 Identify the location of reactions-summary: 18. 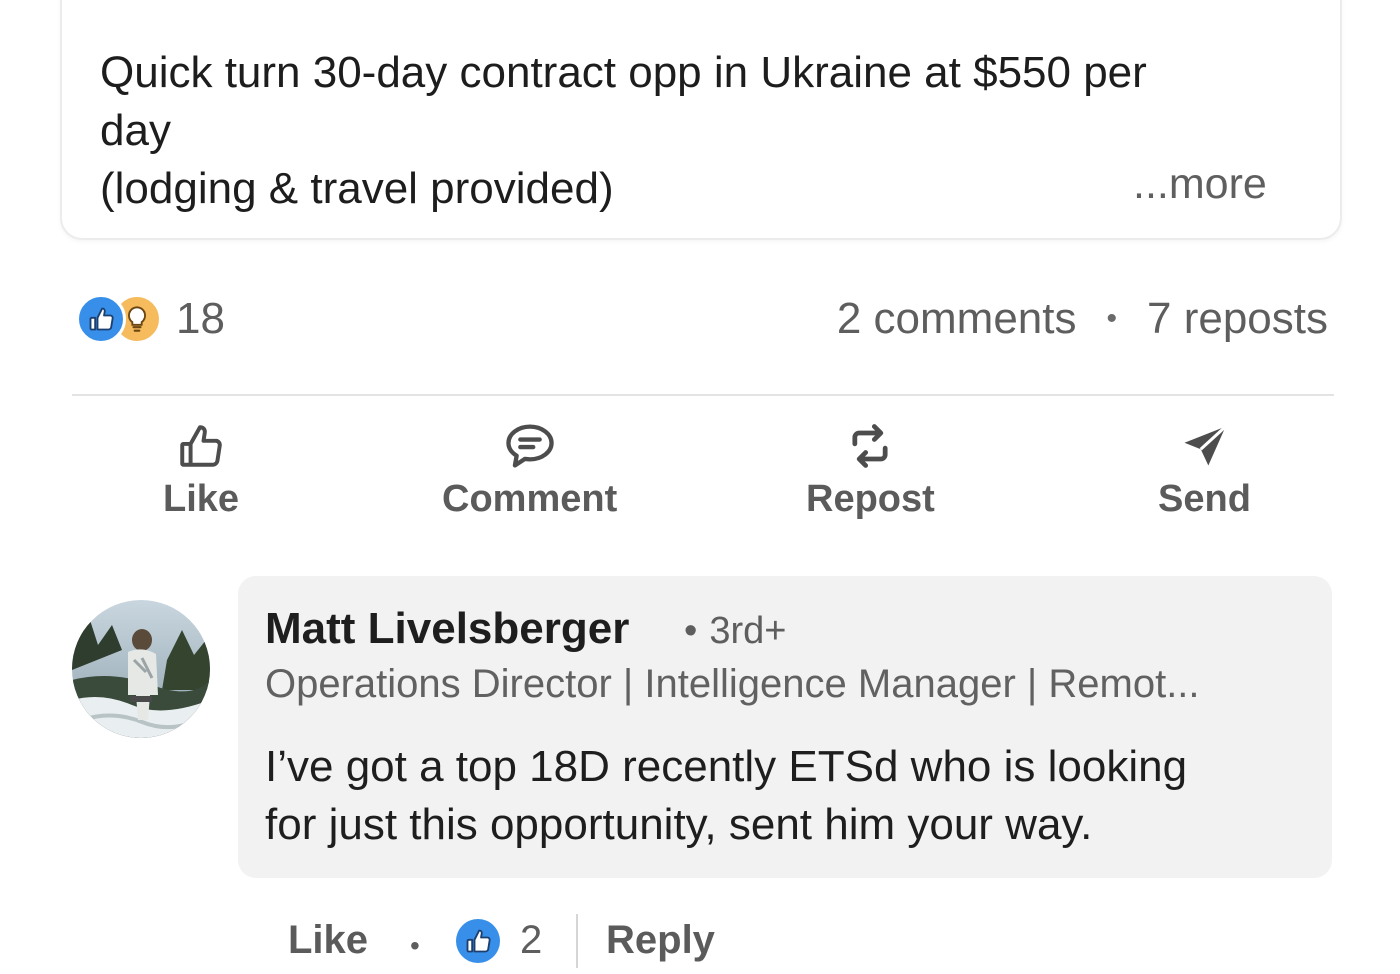
(150, 319).